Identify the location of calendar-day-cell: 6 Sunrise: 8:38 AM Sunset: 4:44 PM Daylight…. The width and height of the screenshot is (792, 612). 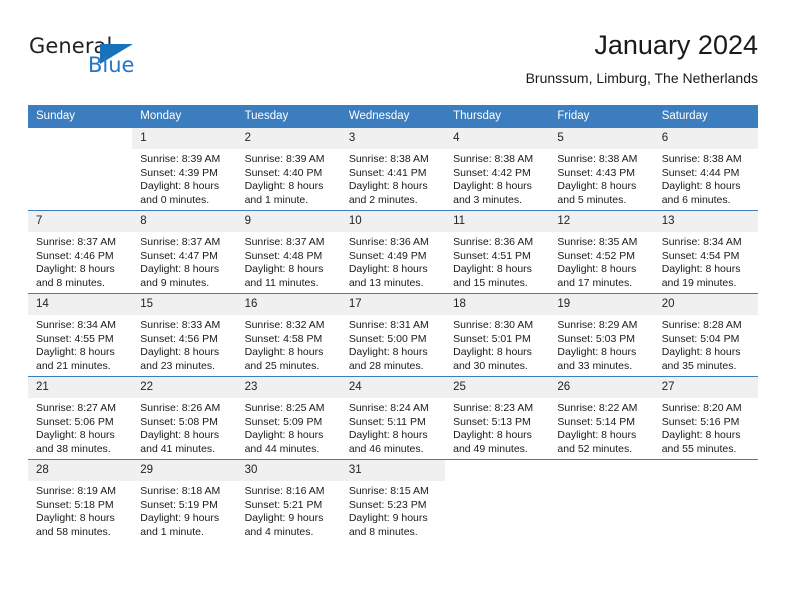
(705, 169).